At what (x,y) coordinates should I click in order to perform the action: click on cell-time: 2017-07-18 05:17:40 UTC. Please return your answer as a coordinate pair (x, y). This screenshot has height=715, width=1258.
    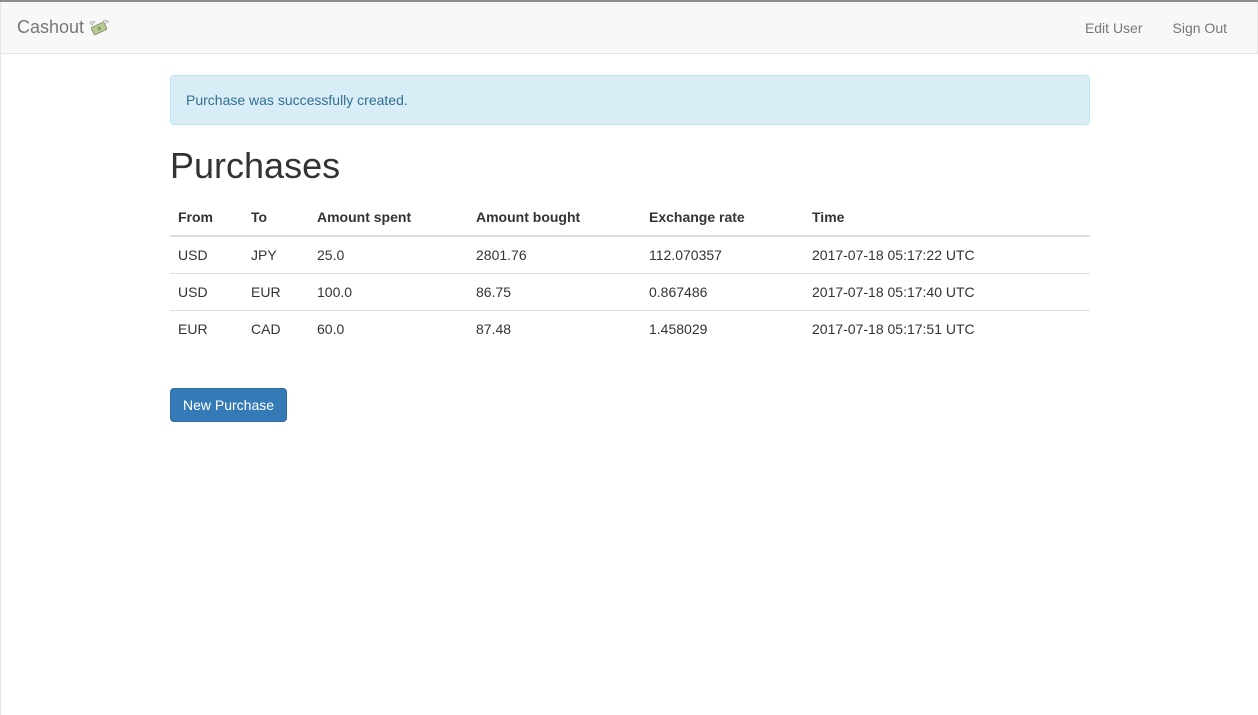
    Looking at the image, I should click on (947, 292).